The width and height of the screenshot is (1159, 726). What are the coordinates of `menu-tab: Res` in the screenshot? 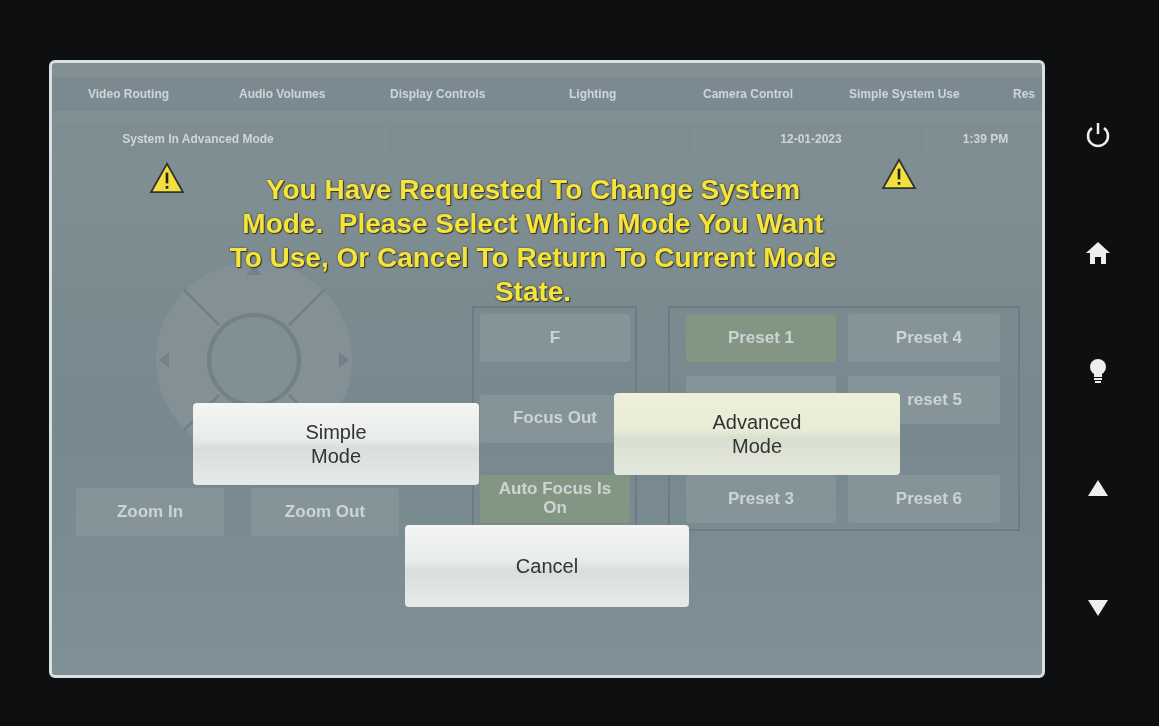 It's located at (1027, 94).